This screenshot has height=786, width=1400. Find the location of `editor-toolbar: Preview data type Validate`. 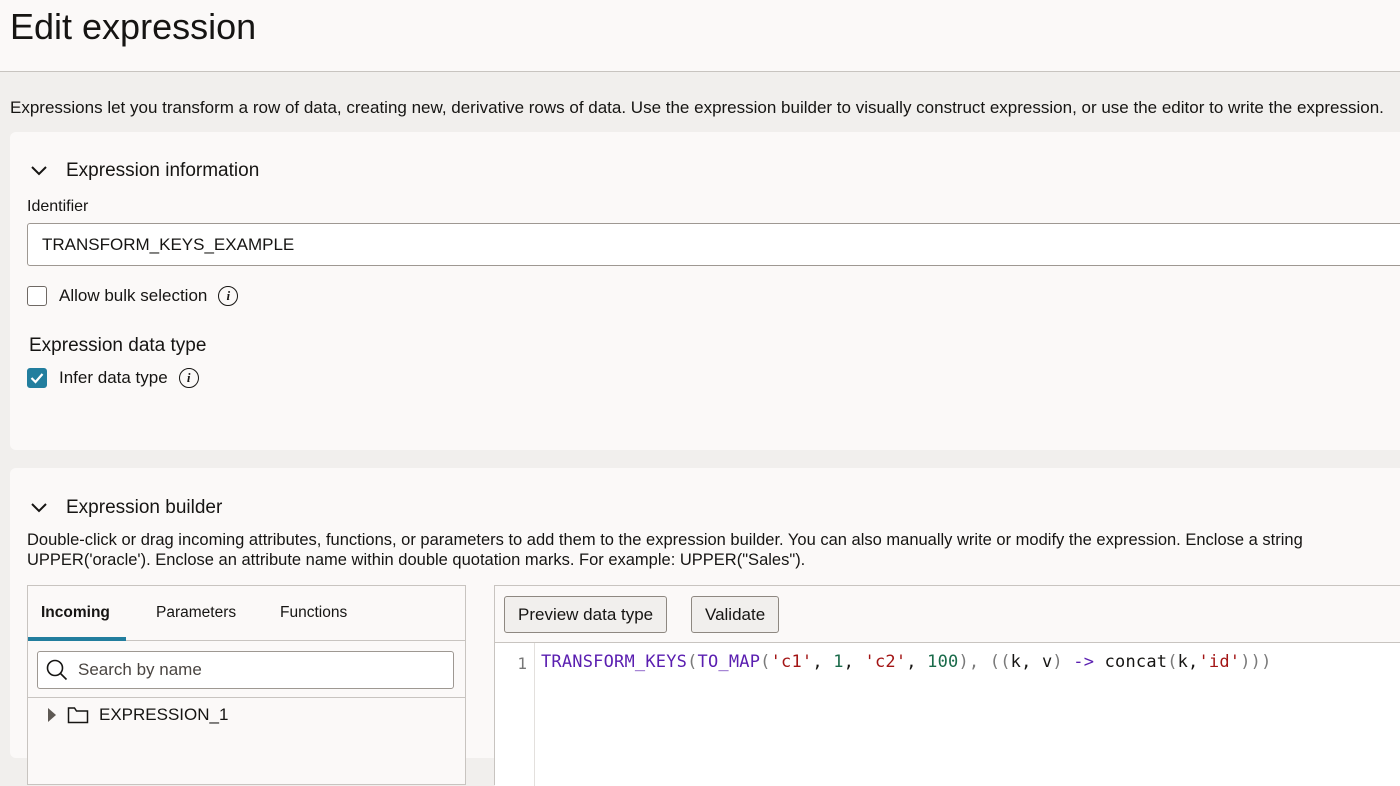

editor-toolbar: Preview data type Validate is located at coordinates (947, 614).